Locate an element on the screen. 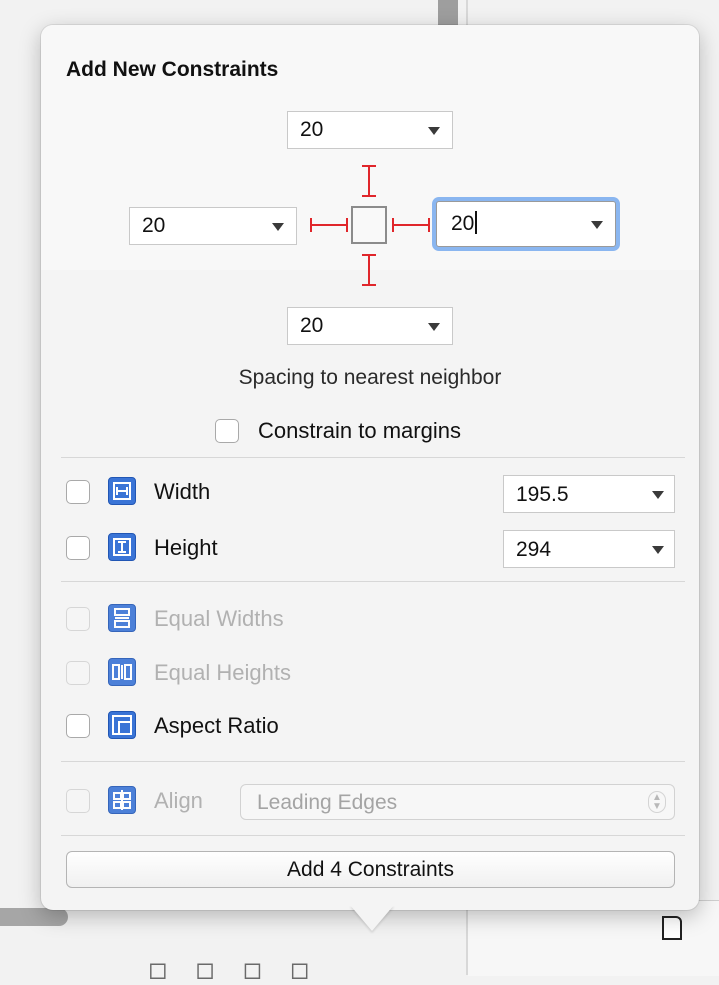  background-horizontal-scrollbar is located at coordinates (34, 917).